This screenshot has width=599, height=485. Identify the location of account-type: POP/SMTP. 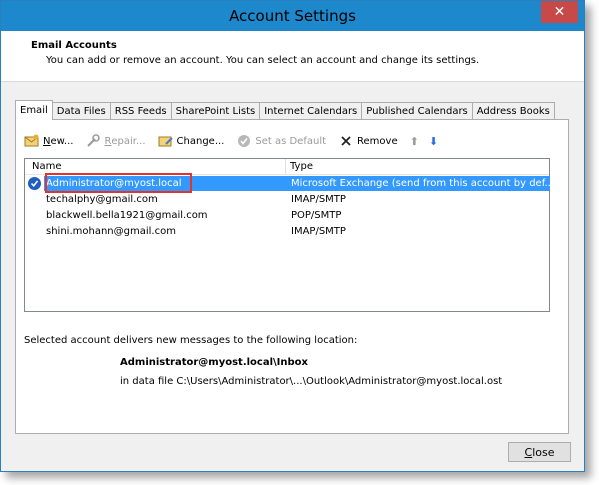
(316, 215).